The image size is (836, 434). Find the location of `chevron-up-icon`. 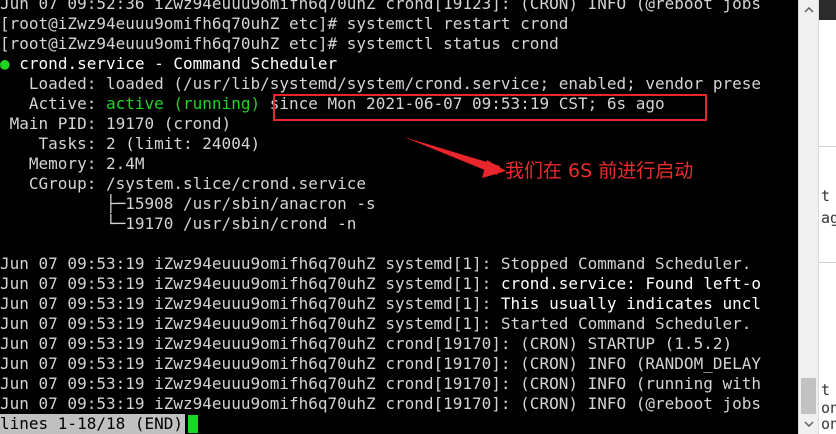

chevron-up-icon is located at coordinates (809, 10).